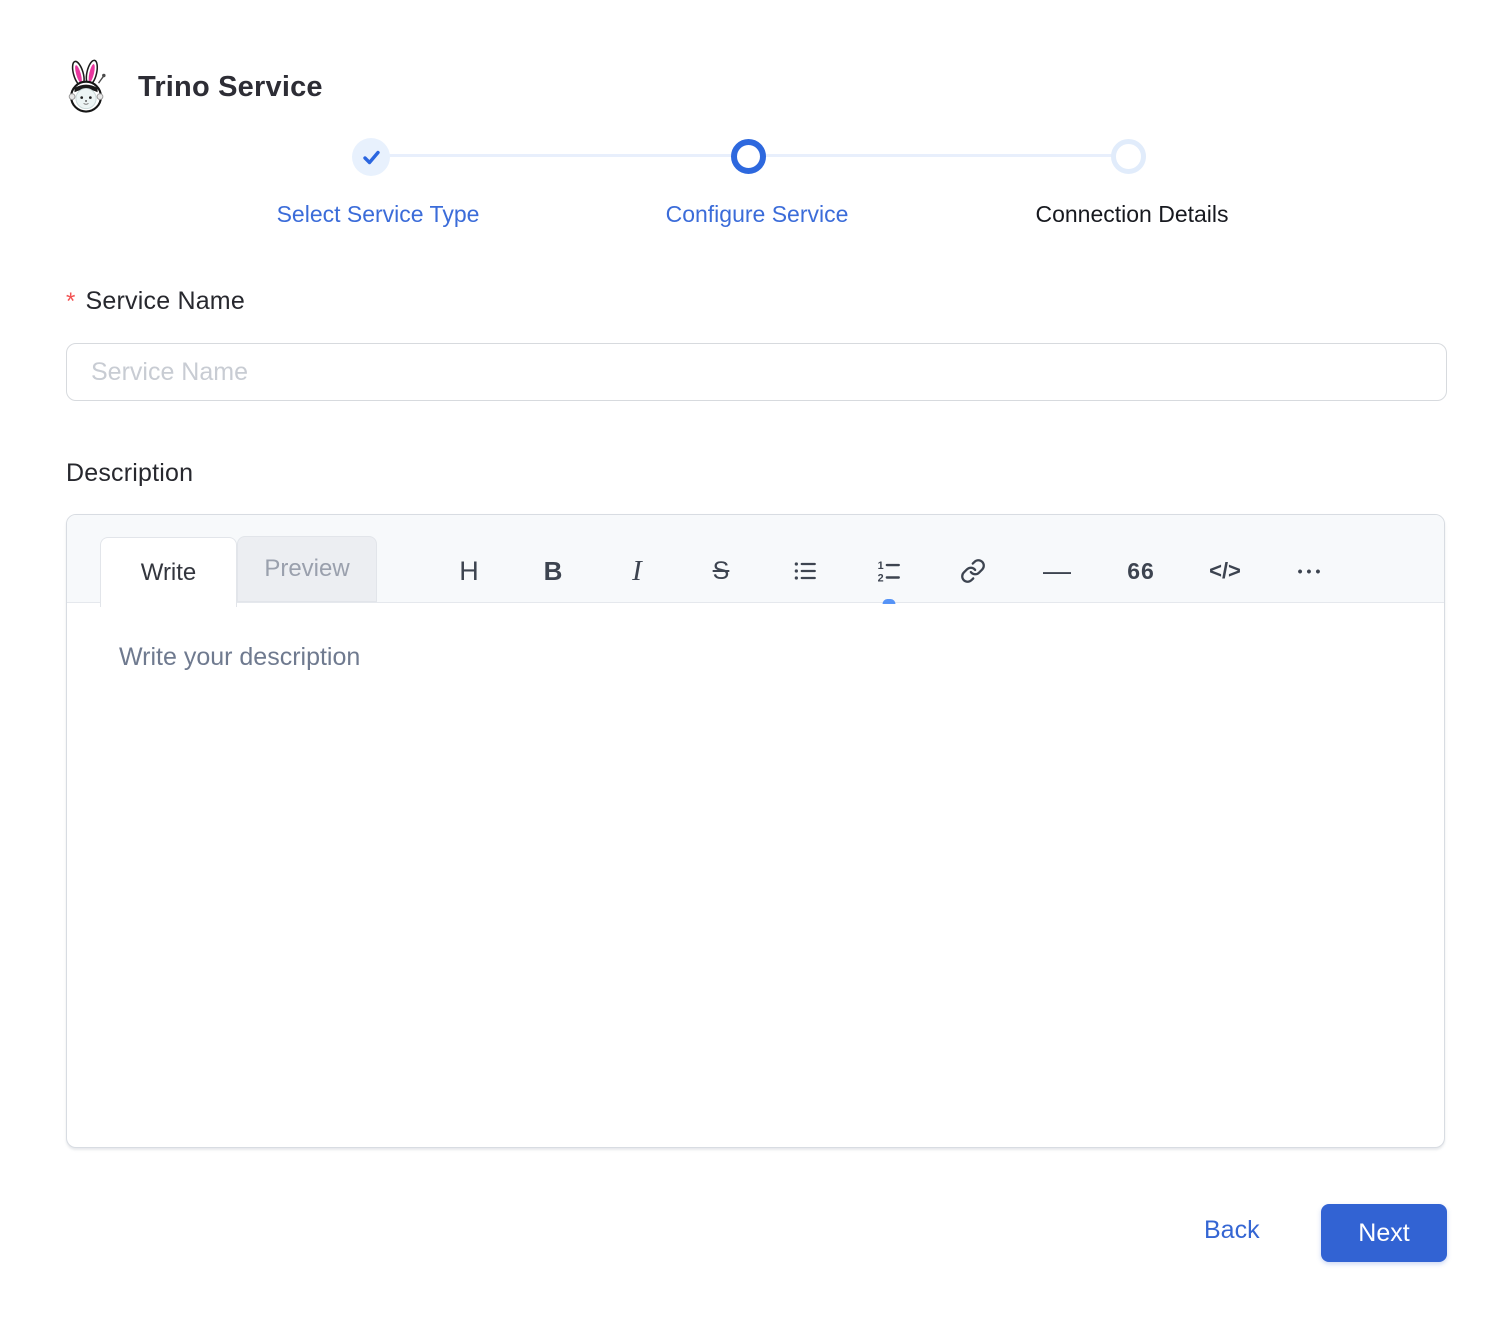 This screenshot has width=1510, height=1326. Describe the element at coordinates (1225, 571) in the screenshot. I see `code-icon: </>` at that location.